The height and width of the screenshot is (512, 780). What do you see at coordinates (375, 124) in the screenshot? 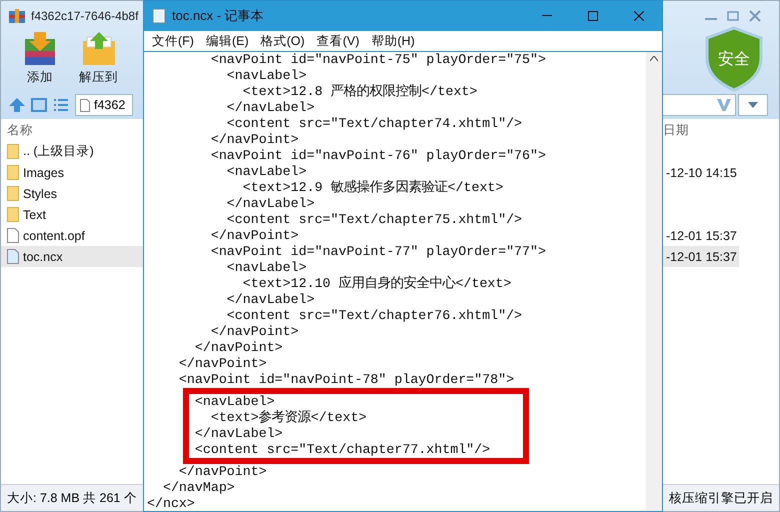
I see `code-line: <content src="Text/chapter74.xhtml"/>` at bounding box center [375, 124].